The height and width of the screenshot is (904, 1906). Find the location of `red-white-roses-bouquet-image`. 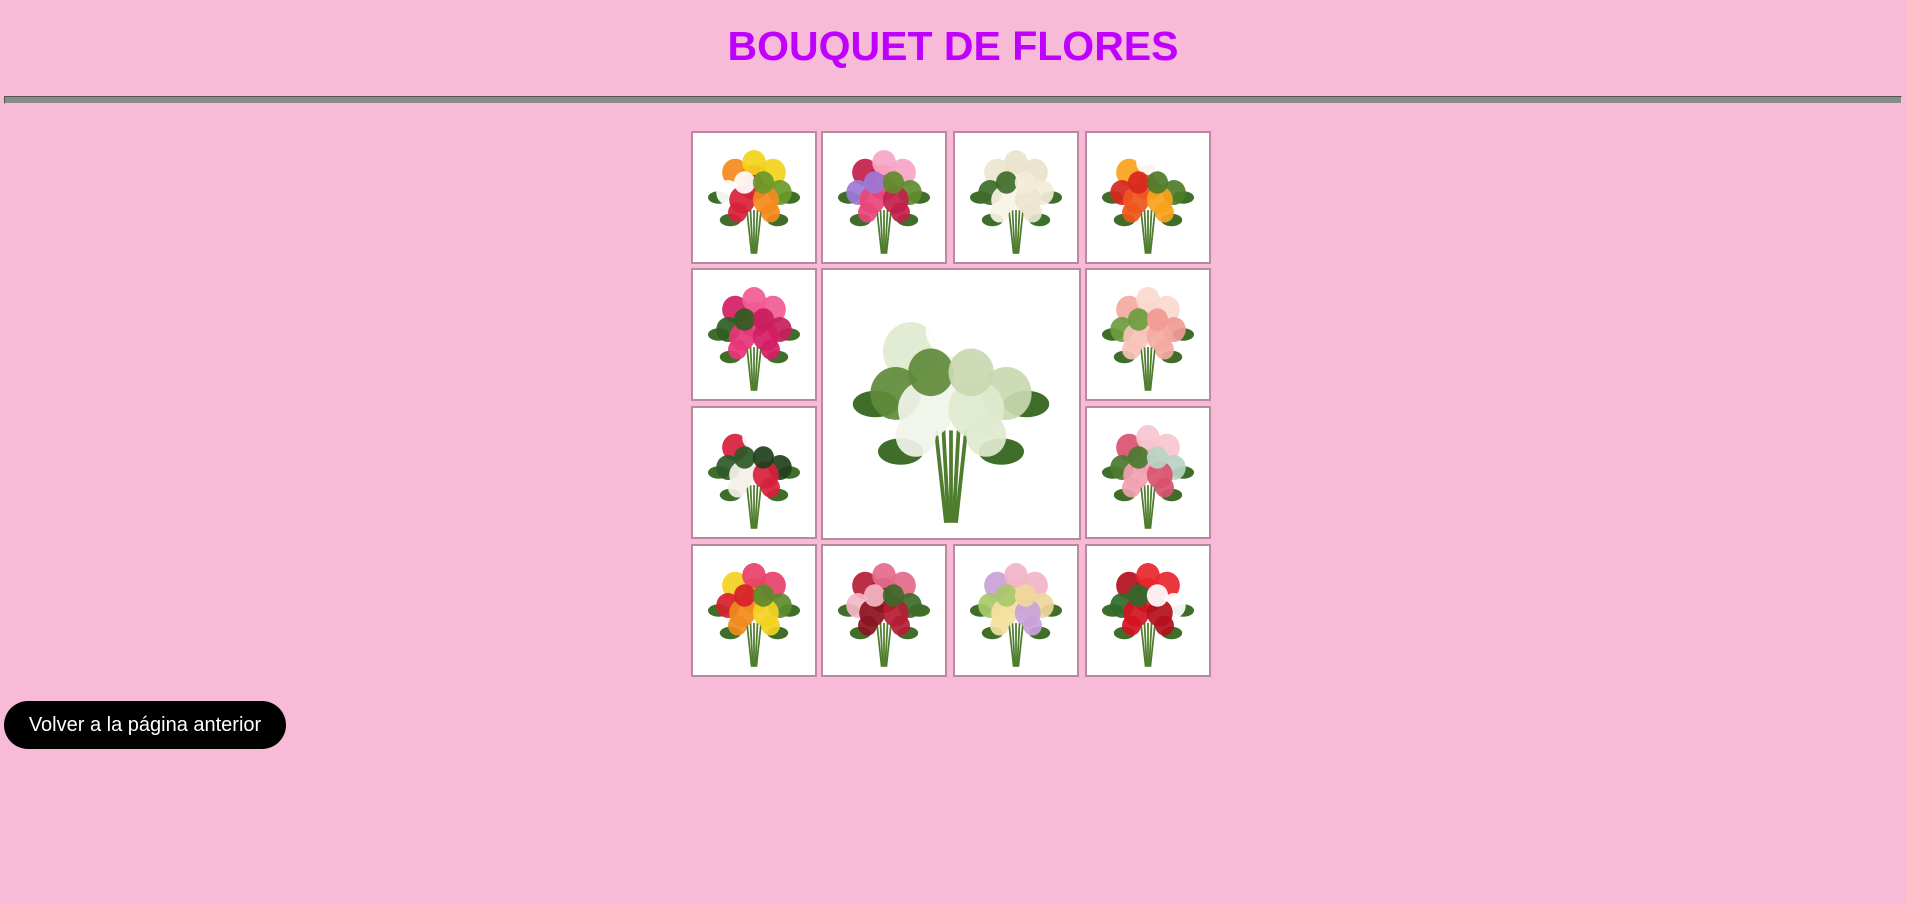

red-white-roses-bouquet-image is located at coordinates (754, 472).